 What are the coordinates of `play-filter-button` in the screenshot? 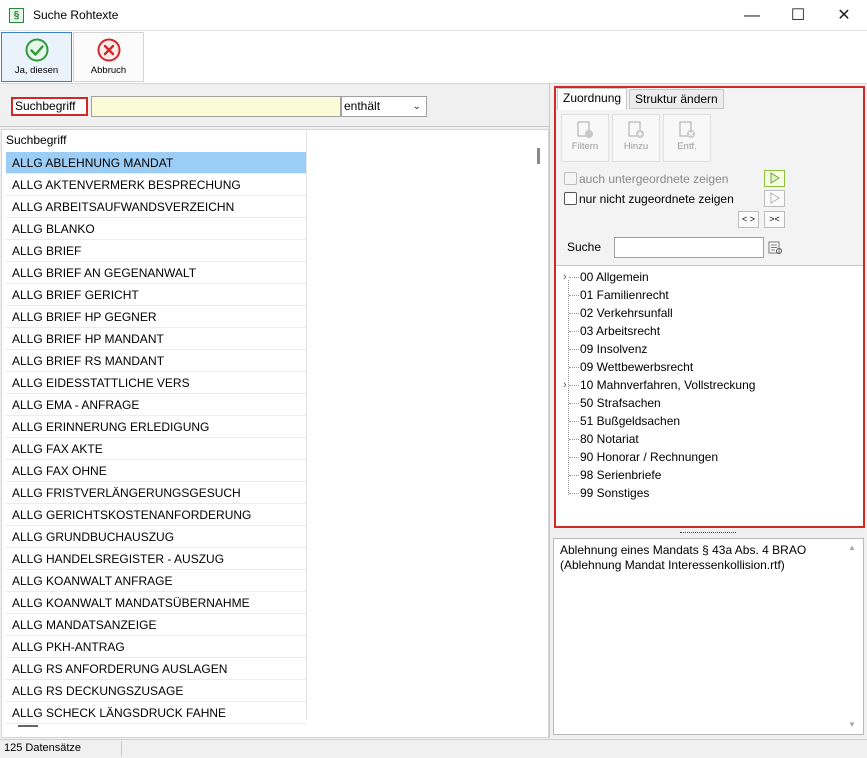 It's located at (774, 178).